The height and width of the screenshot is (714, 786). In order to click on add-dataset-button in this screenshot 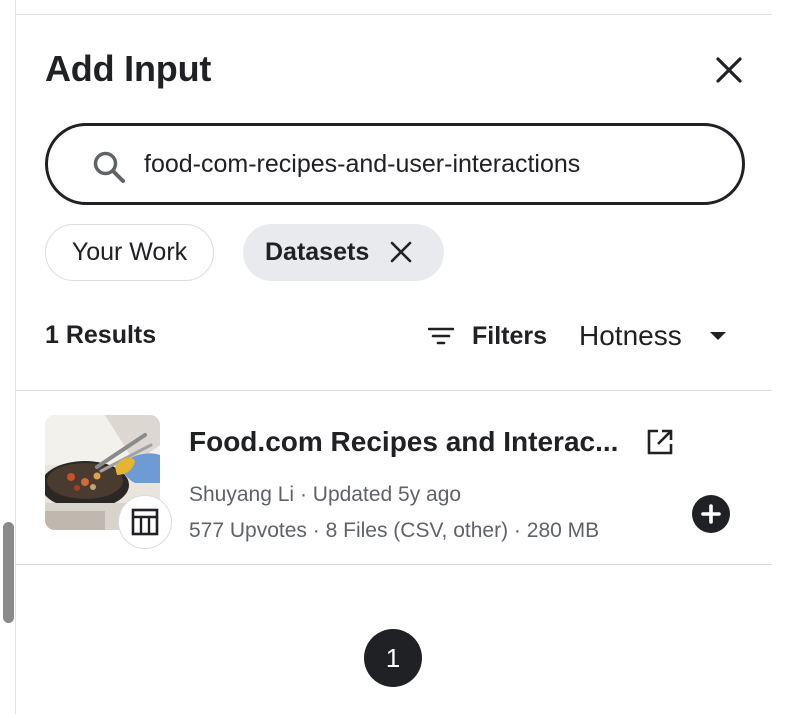, I will do `click(711, 514)`.